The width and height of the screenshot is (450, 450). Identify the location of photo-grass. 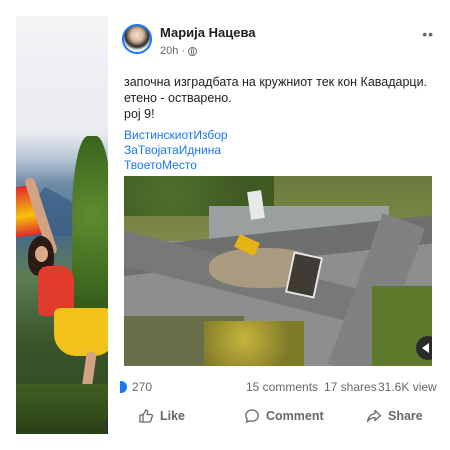
(62, 409).